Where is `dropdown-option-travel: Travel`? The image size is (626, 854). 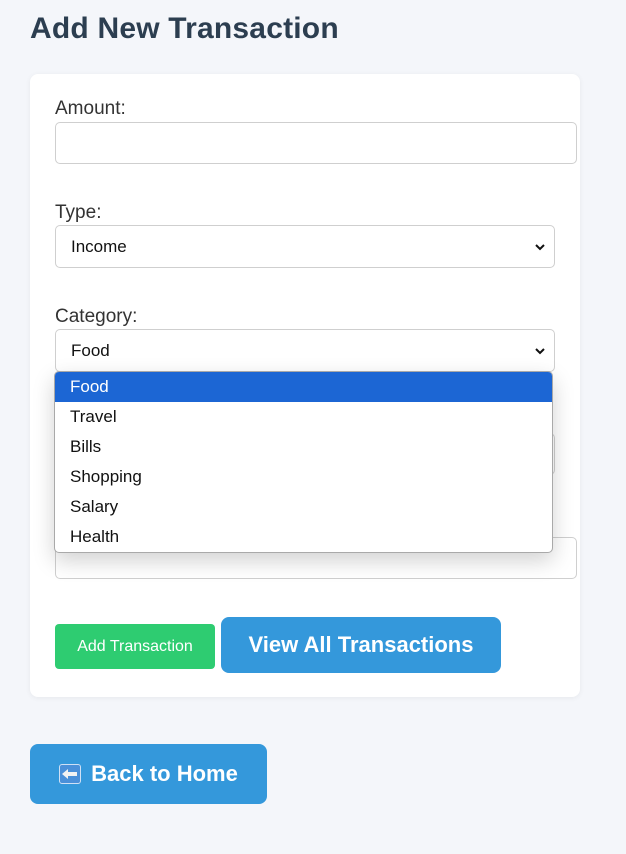 dropdown-option-travel: Travel is located at coordinates (303, 417).